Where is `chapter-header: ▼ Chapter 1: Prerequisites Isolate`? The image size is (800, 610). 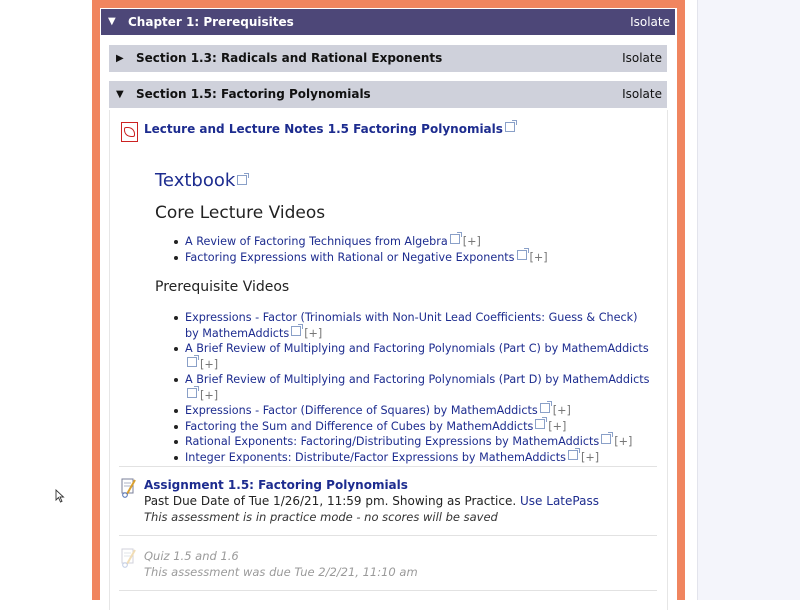 chapter-header: ▼ Chapter 1: Prerequisites Isolate is located at coordinates (388, 22).